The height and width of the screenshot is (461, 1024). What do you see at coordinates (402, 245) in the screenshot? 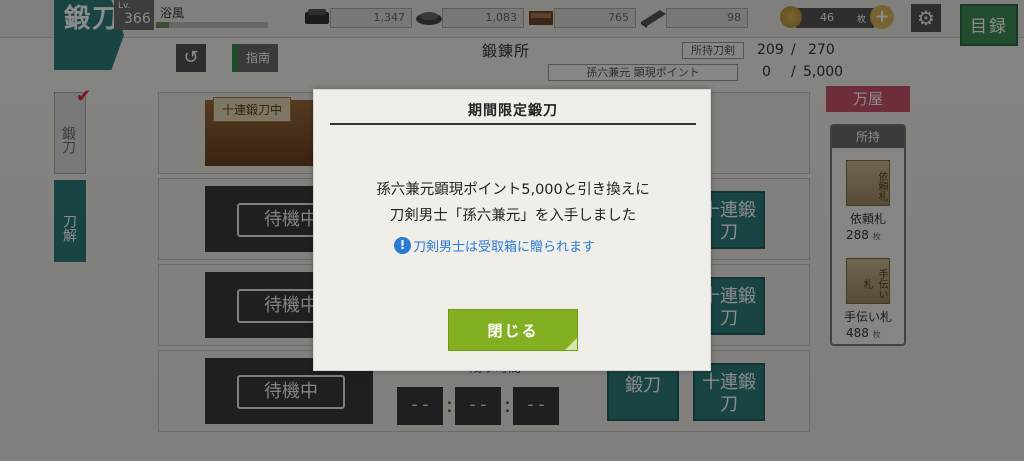
I see `info-icon: !` at bounding box center [402, 245].